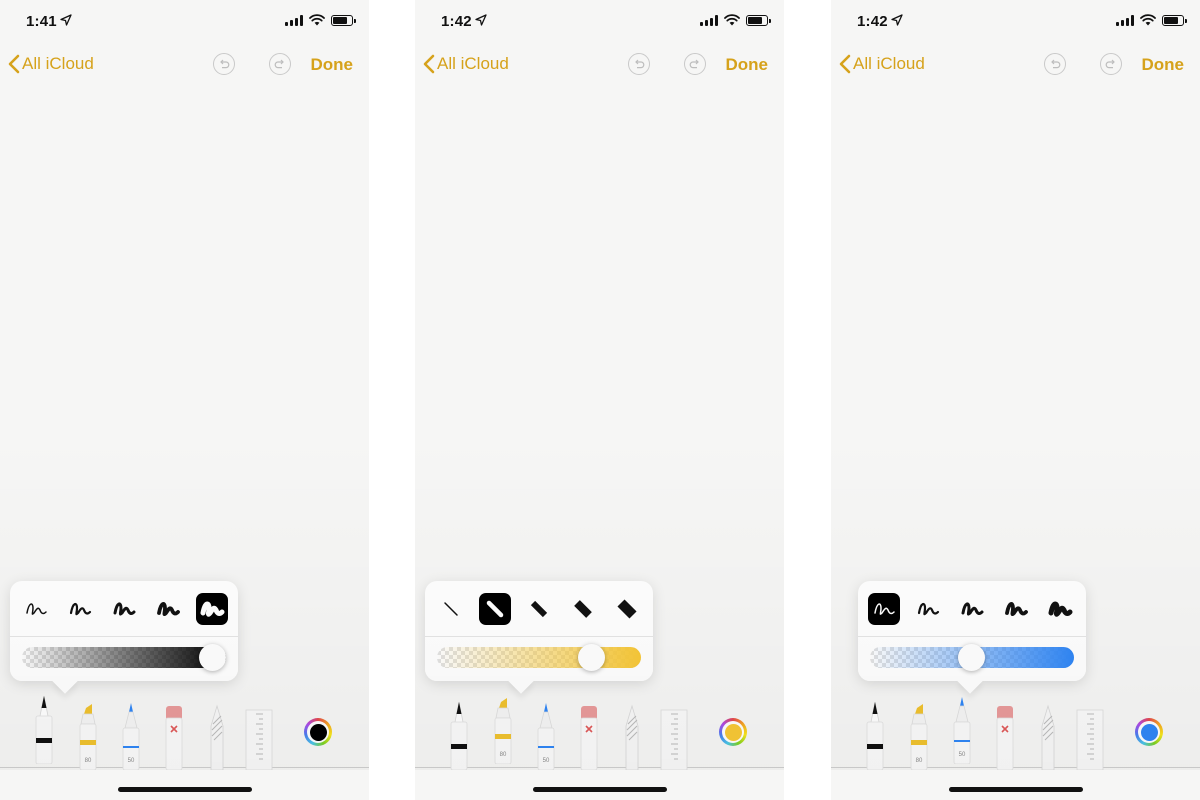 Image resolution: width=1200 pixels, height=800 pixels. What do you see at coordinates (1015, 65) in the screenshot?
I see `nav-bar: All iCloud Done` at bounding box center [1015, 65].